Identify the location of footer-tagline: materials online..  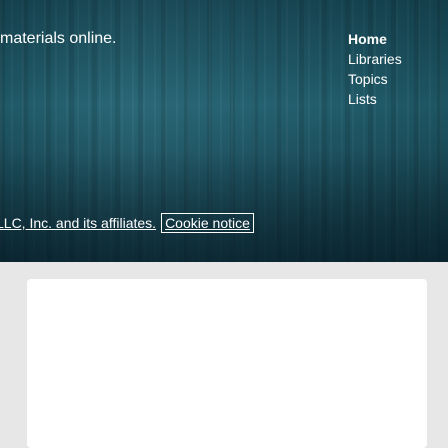
(58, 38).